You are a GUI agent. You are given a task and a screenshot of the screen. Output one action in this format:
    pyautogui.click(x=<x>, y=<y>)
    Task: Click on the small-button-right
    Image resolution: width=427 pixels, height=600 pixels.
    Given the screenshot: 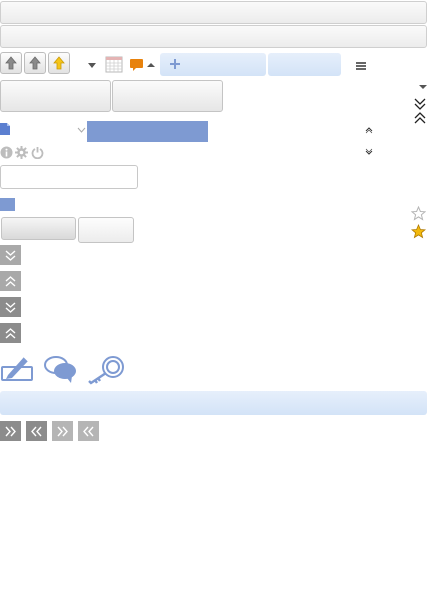 What is the action you would take?
    pyautogui.click(x=106, y=230)
    